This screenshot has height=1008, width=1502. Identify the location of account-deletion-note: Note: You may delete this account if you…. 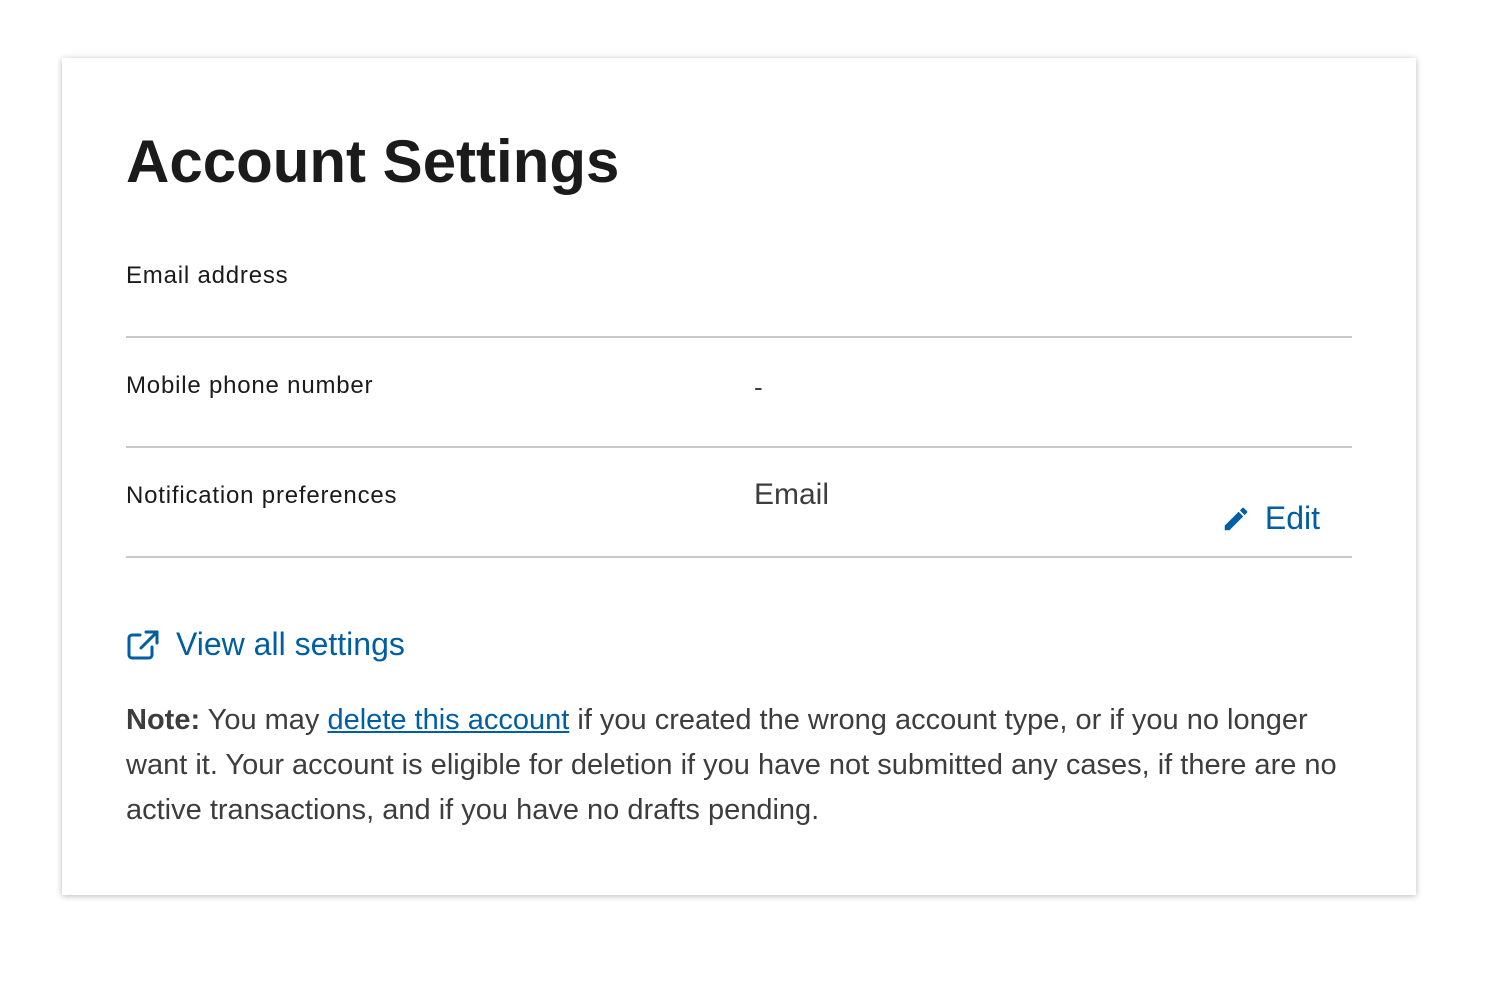
(741, 765).